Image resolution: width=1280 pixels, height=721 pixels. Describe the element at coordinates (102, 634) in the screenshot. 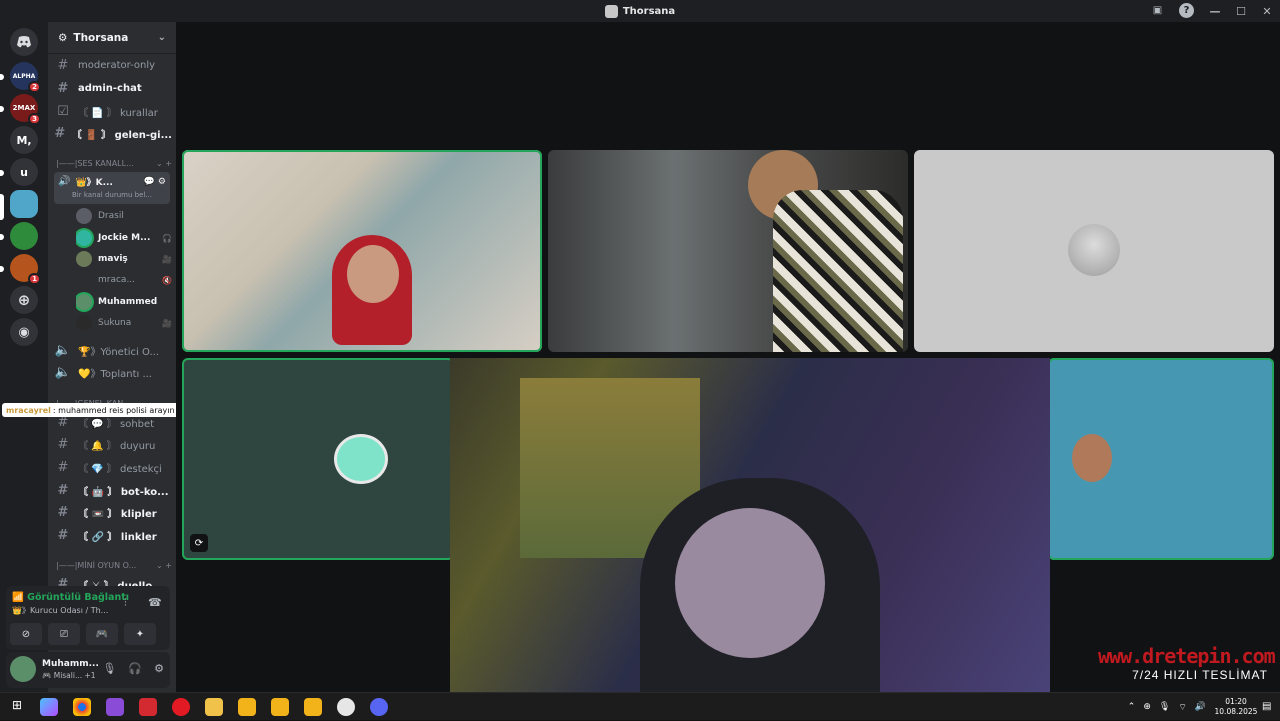

I see `activity-icon: 🎮` at that location.